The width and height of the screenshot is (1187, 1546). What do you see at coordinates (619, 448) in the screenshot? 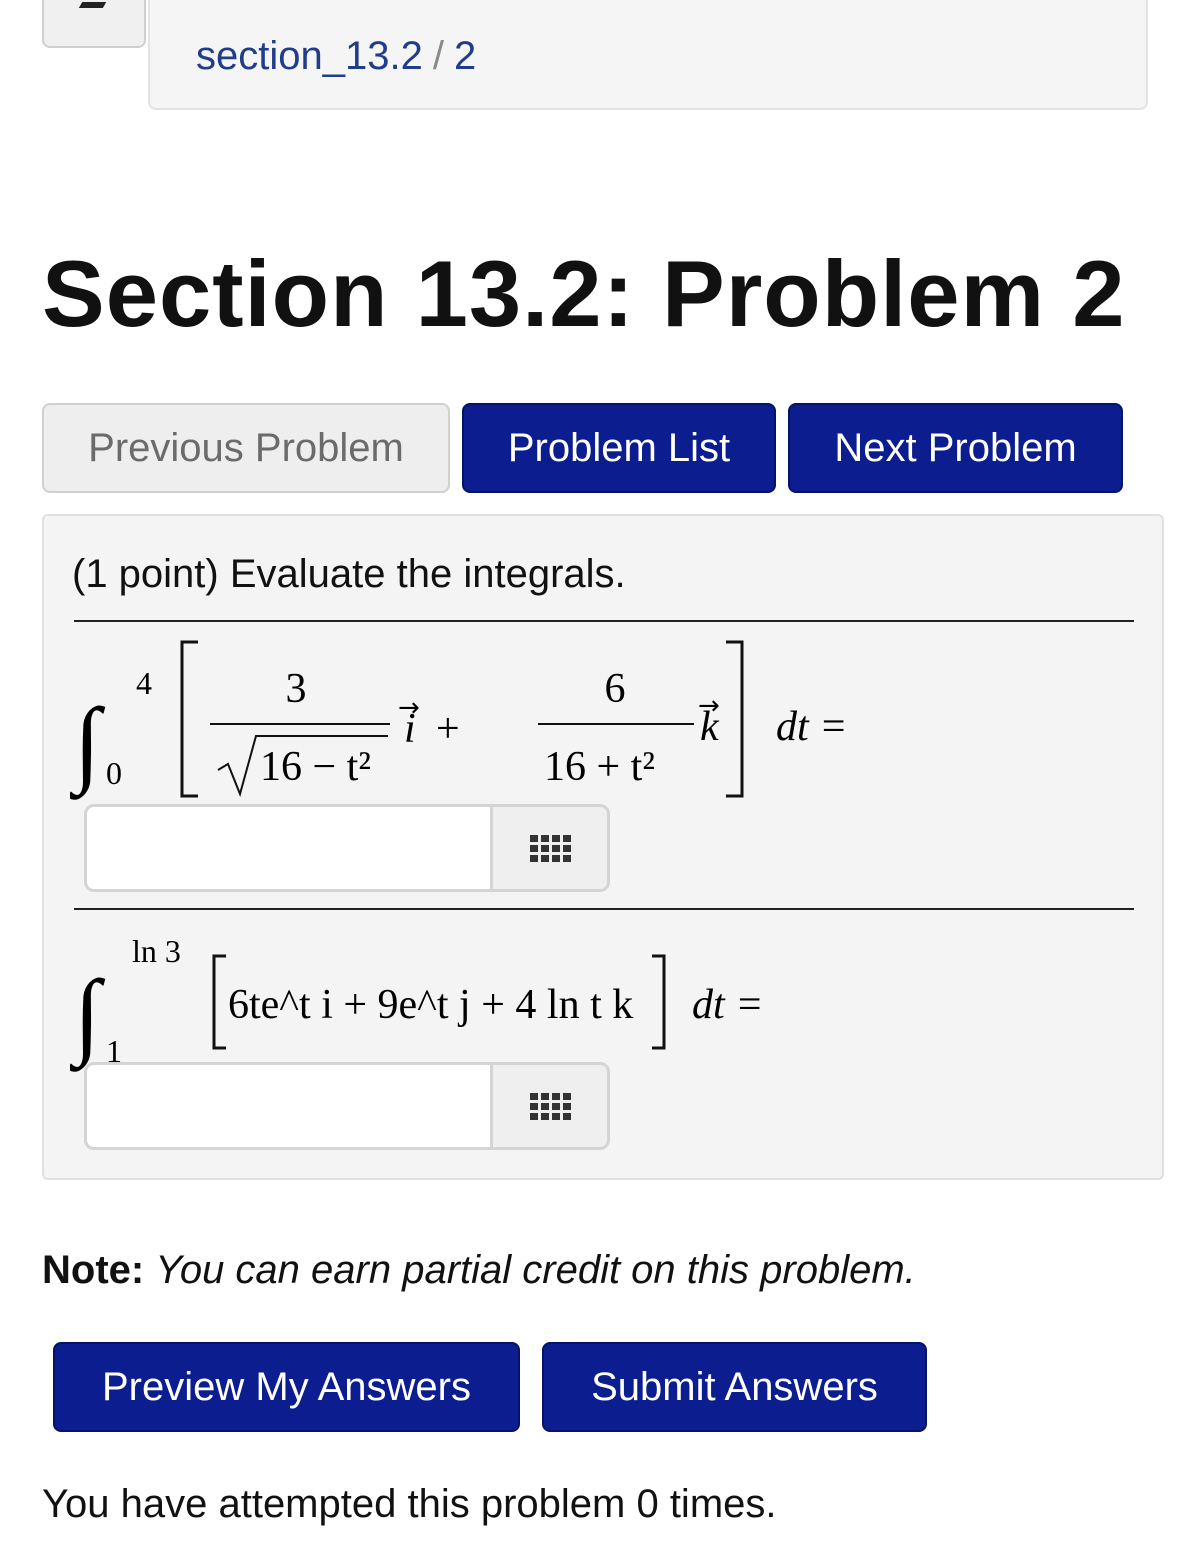
I see `problem-list-button: Problem List` at bounding box center [619, 448].